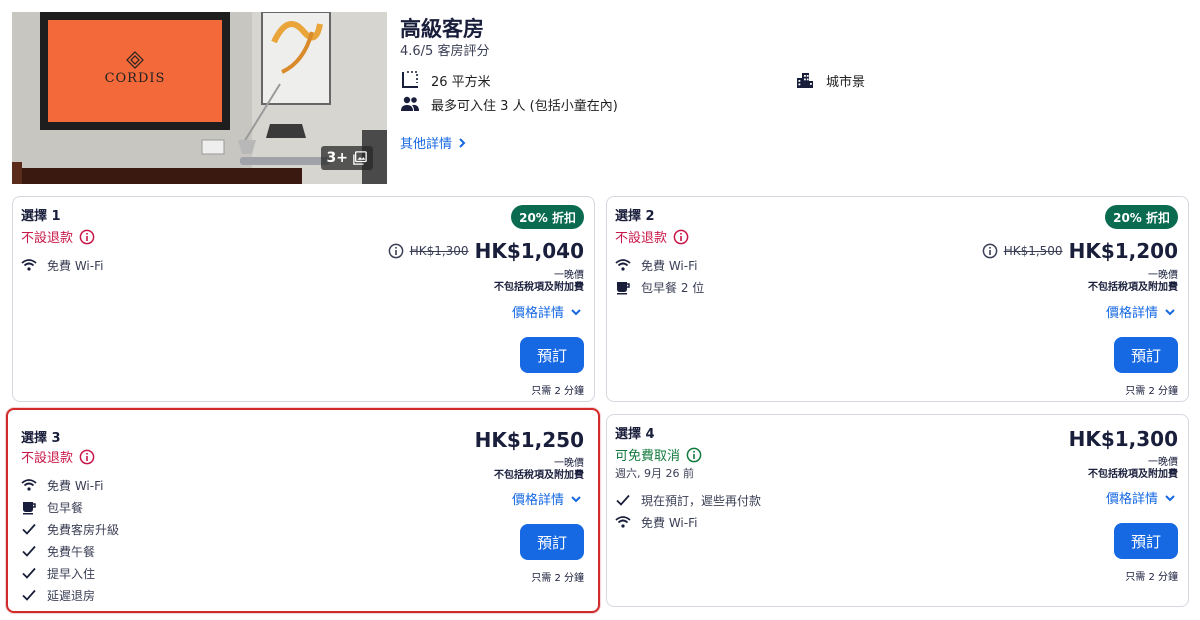  What do you see at coordinates (701, 500) in the screenshot?
I see `amenity-label: 現在預訂，遲些再付款` at bounding box center [701, 500].